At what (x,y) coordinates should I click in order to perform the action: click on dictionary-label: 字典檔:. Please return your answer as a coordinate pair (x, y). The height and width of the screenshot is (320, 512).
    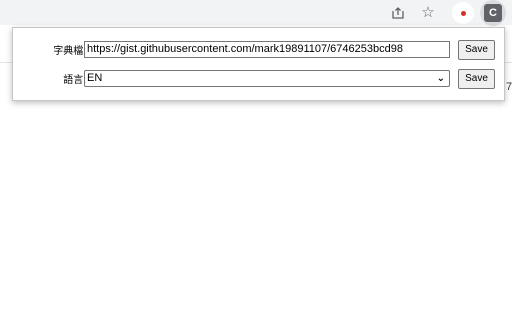
    Looking at the image, I should click on (69, 51).